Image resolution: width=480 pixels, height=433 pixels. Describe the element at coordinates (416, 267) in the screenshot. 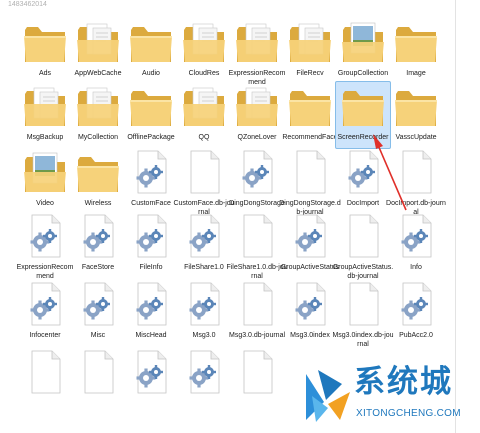

I see `file-item-label: Info` at that location.